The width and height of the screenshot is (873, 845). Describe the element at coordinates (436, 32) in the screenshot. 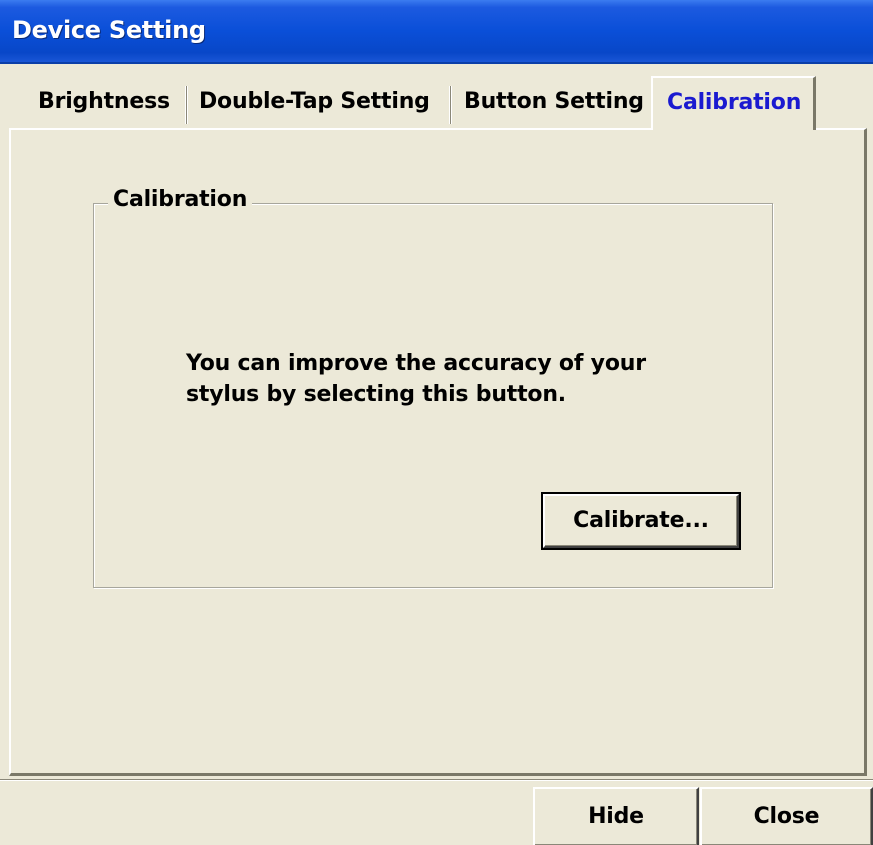

I see `title-bar: Device Setting` at that location.